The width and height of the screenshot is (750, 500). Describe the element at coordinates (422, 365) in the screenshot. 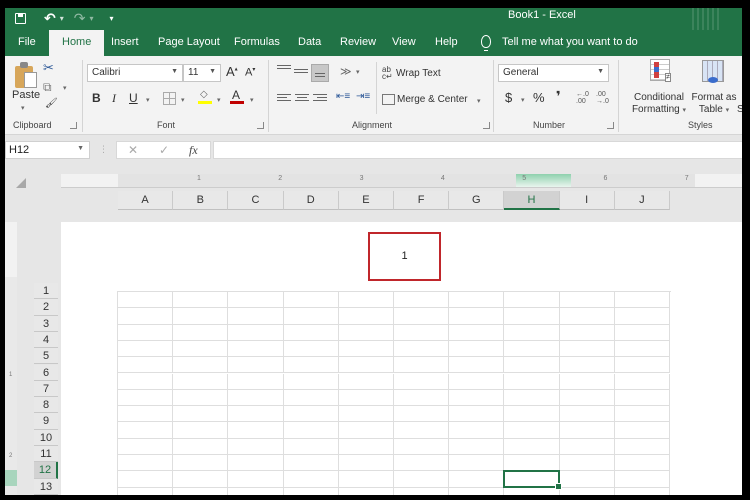

I see `cell-F5` at that location.